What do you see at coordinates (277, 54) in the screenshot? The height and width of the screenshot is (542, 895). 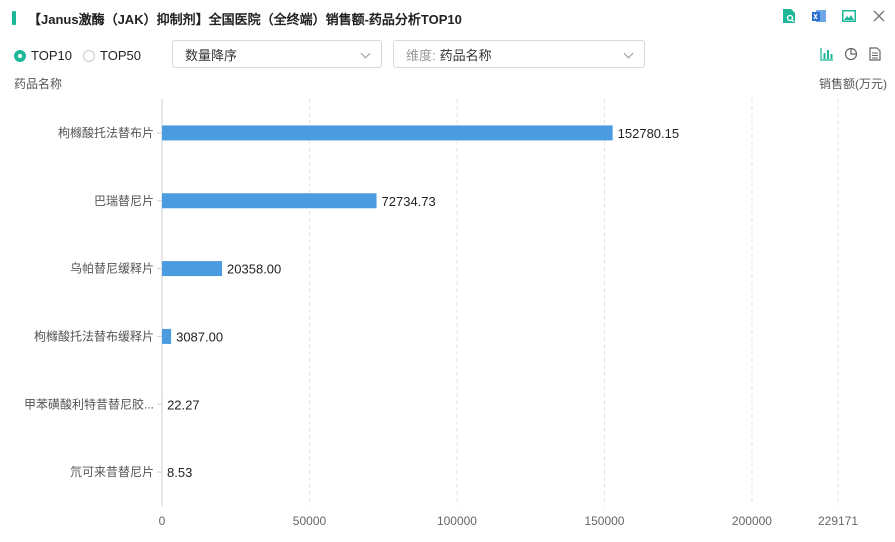 I see `sort-select: 数量降序` at bounding box center [277, 54].